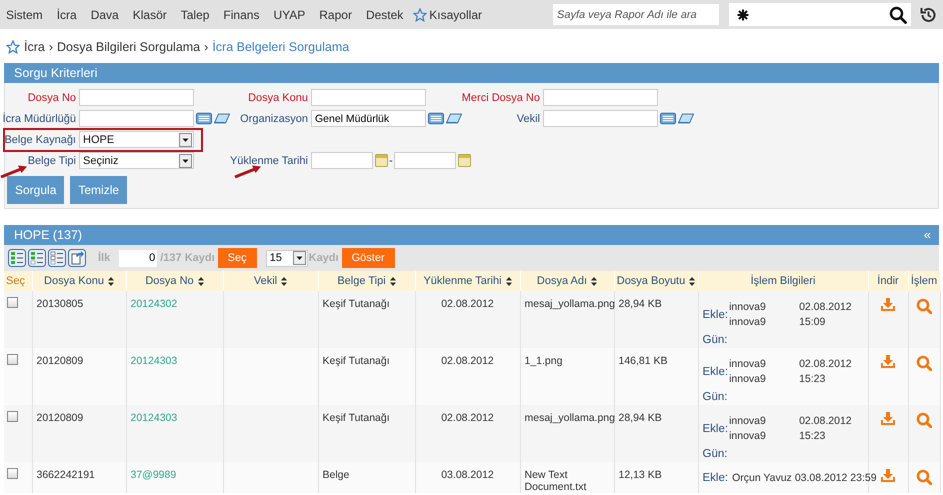  Describe the element at coordinates (34, 47) in the screenshot. I see `breadcrumb-link: İcra` at that location.